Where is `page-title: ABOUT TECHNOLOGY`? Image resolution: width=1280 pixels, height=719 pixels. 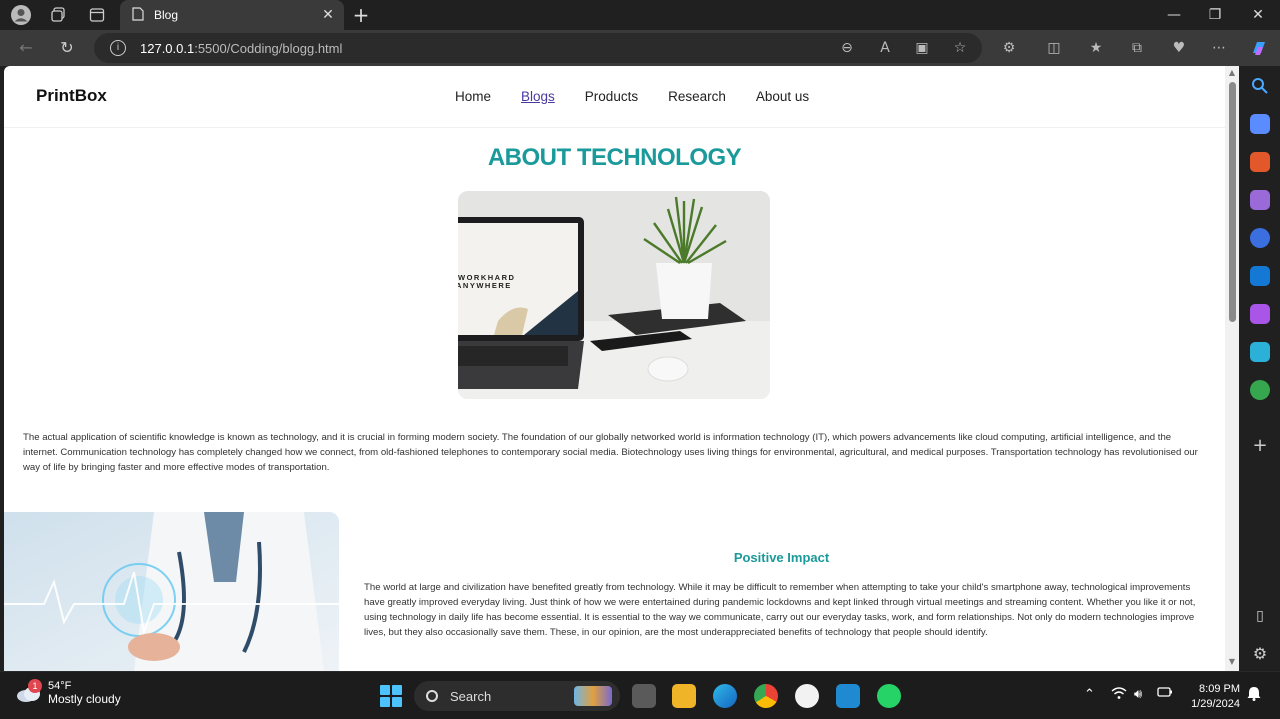 page-title: ABOUT TECHNOLOGY is located at coordinates (614, 157).